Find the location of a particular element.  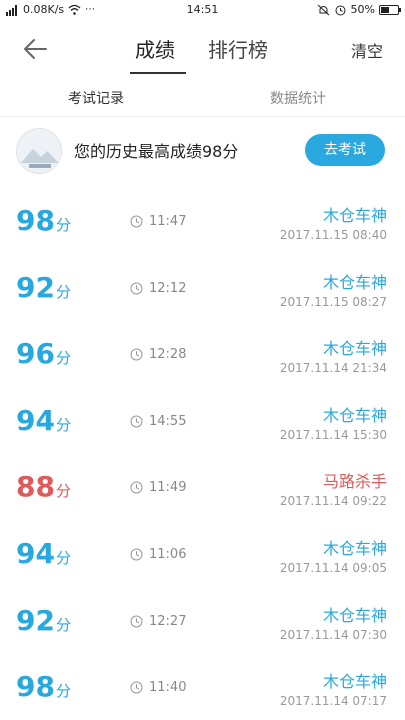

duration-text: 11:49 is located at coordinates (168, 488).